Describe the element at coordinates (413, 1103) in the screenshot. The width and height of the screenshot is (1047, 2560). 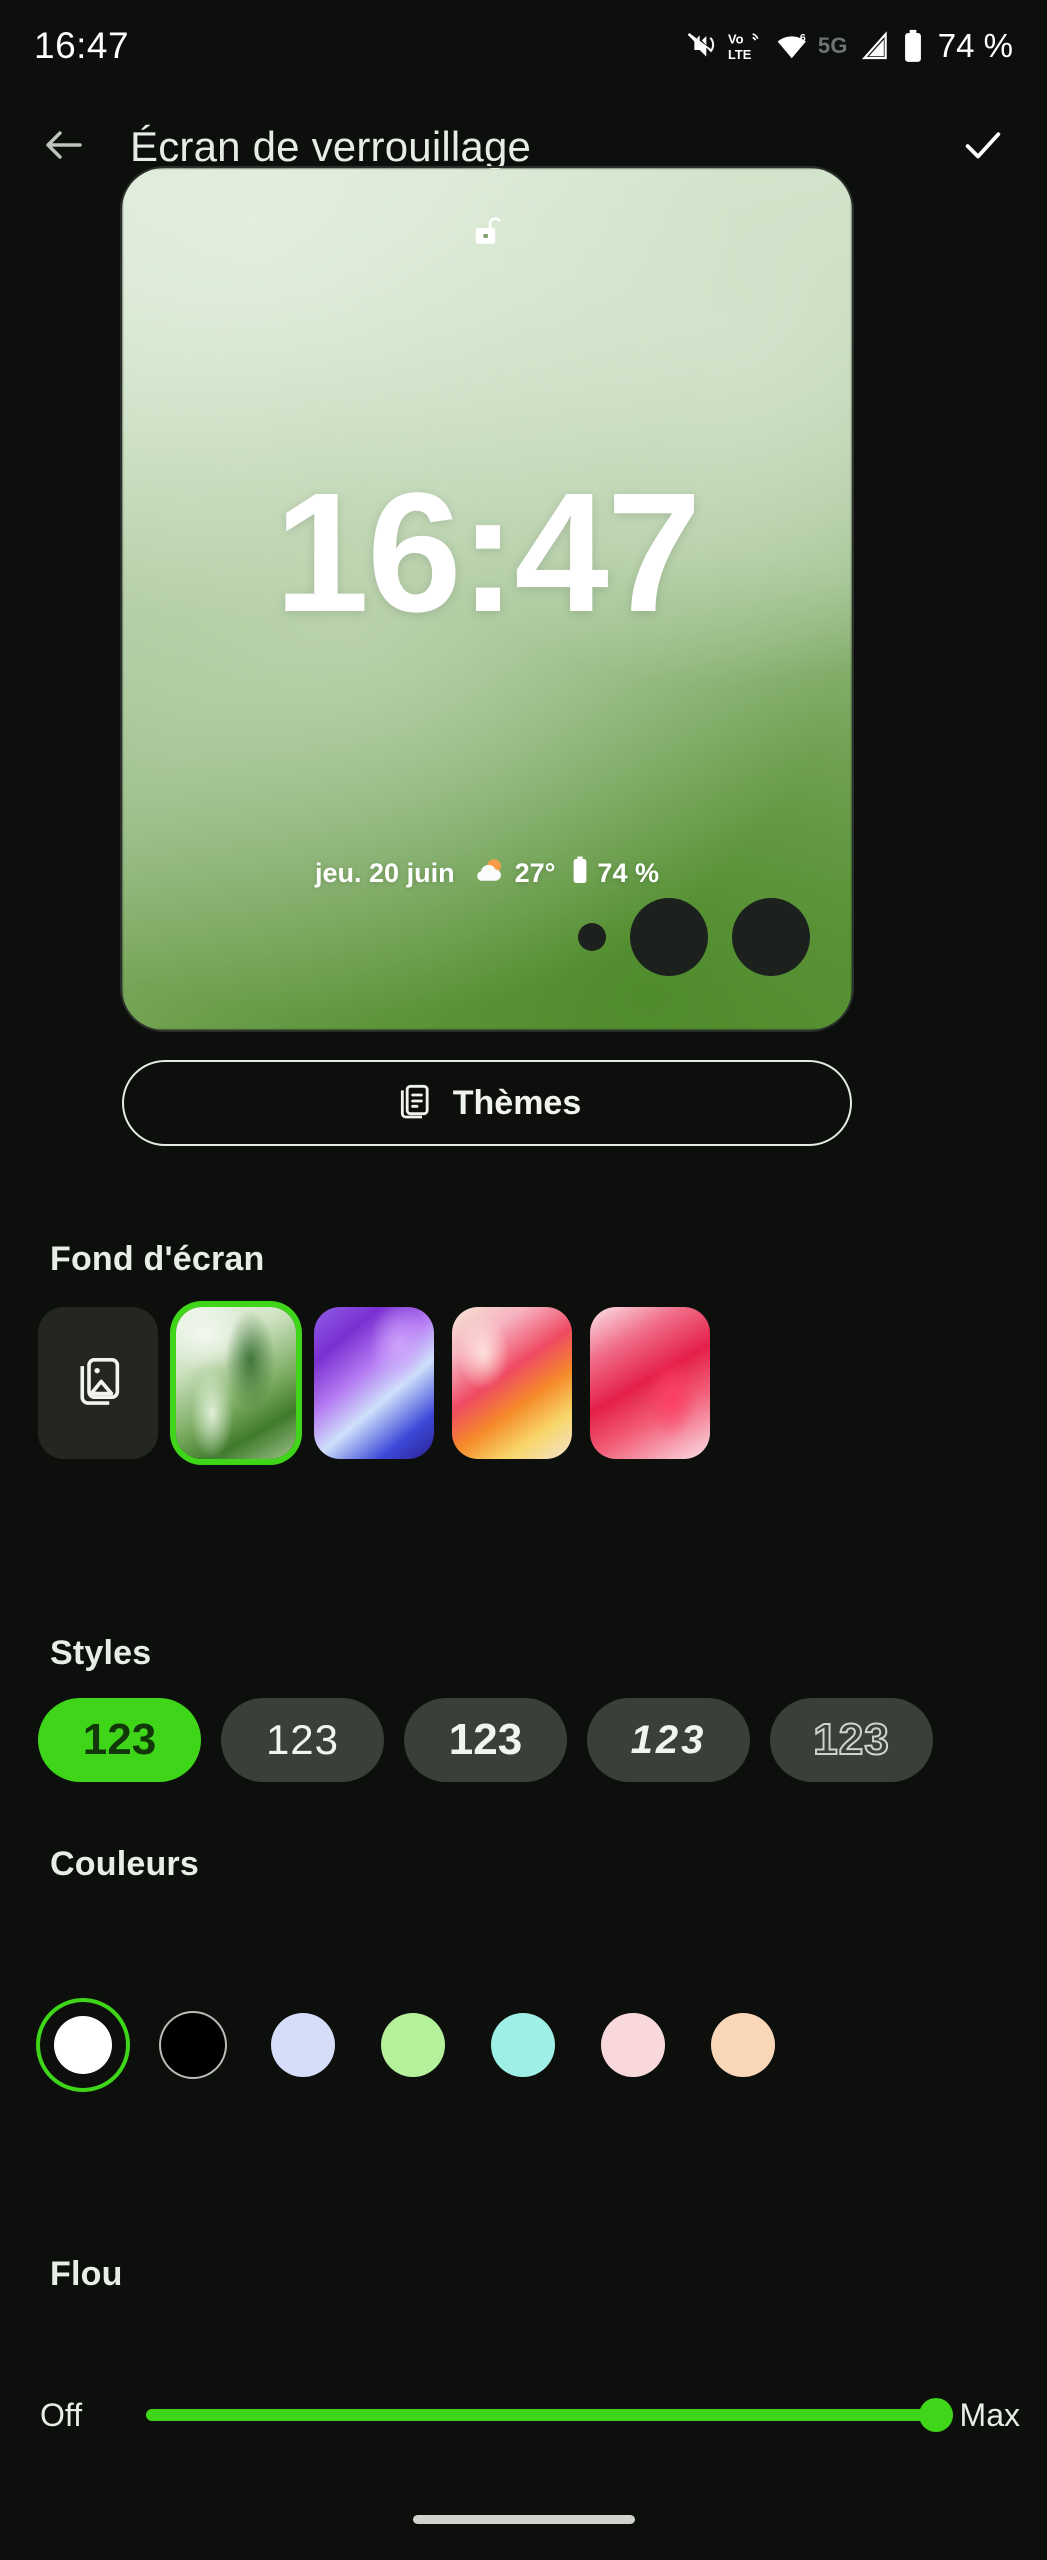
I see `themes-stack-icon` at that location.